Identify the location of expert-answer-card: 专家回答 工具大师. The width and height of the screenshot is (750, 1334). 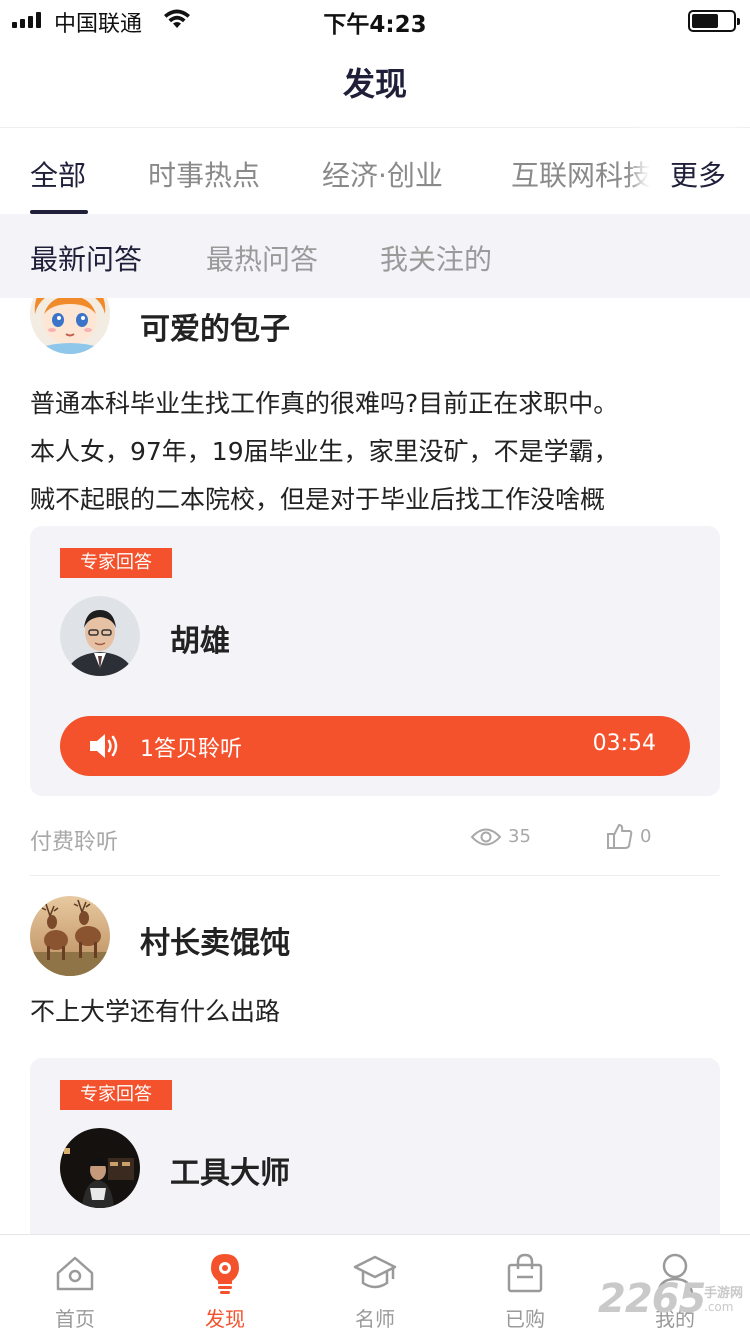
(375, 1146).